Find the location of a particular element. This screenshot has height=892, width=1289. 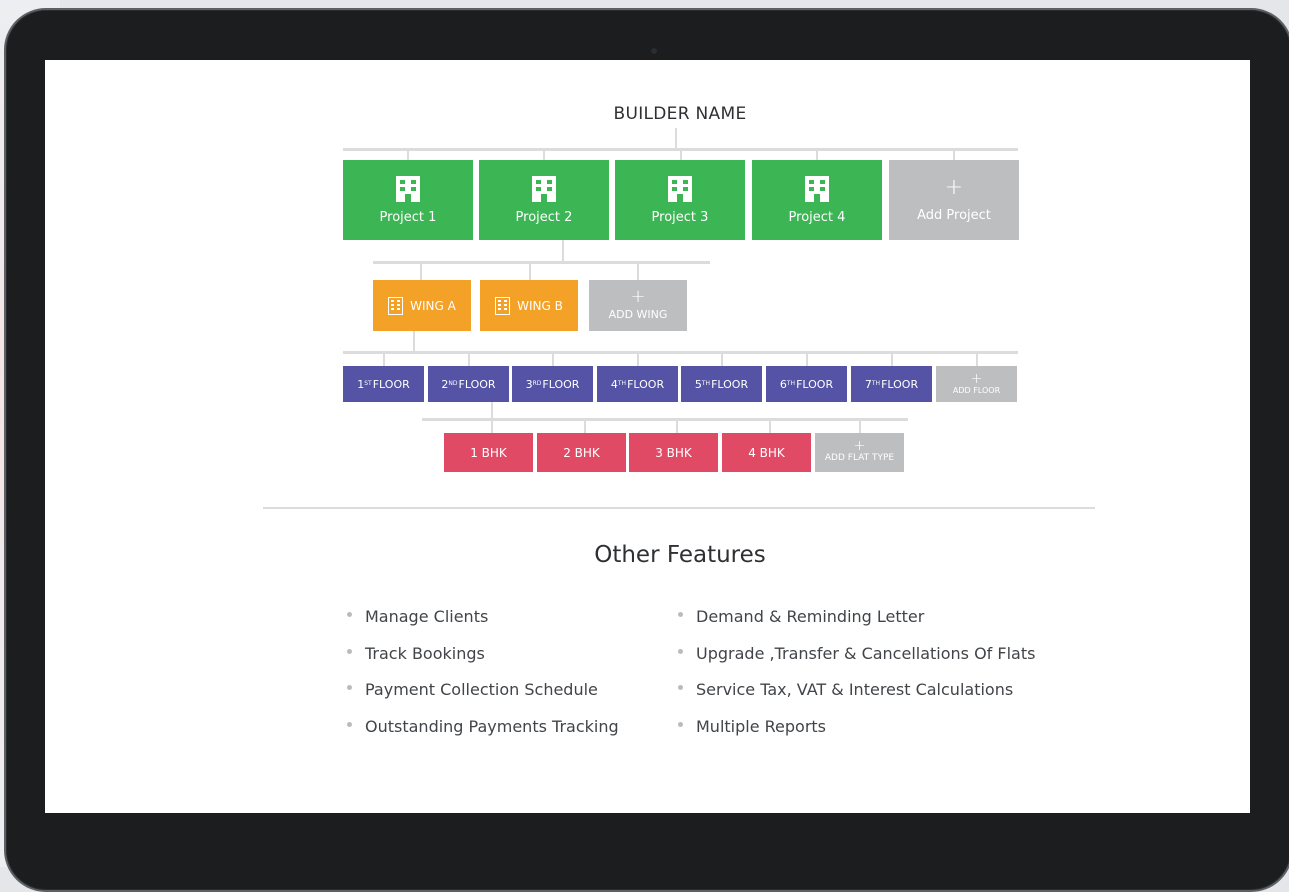

project-1: Project 1 is located at coordinates (408, 200).